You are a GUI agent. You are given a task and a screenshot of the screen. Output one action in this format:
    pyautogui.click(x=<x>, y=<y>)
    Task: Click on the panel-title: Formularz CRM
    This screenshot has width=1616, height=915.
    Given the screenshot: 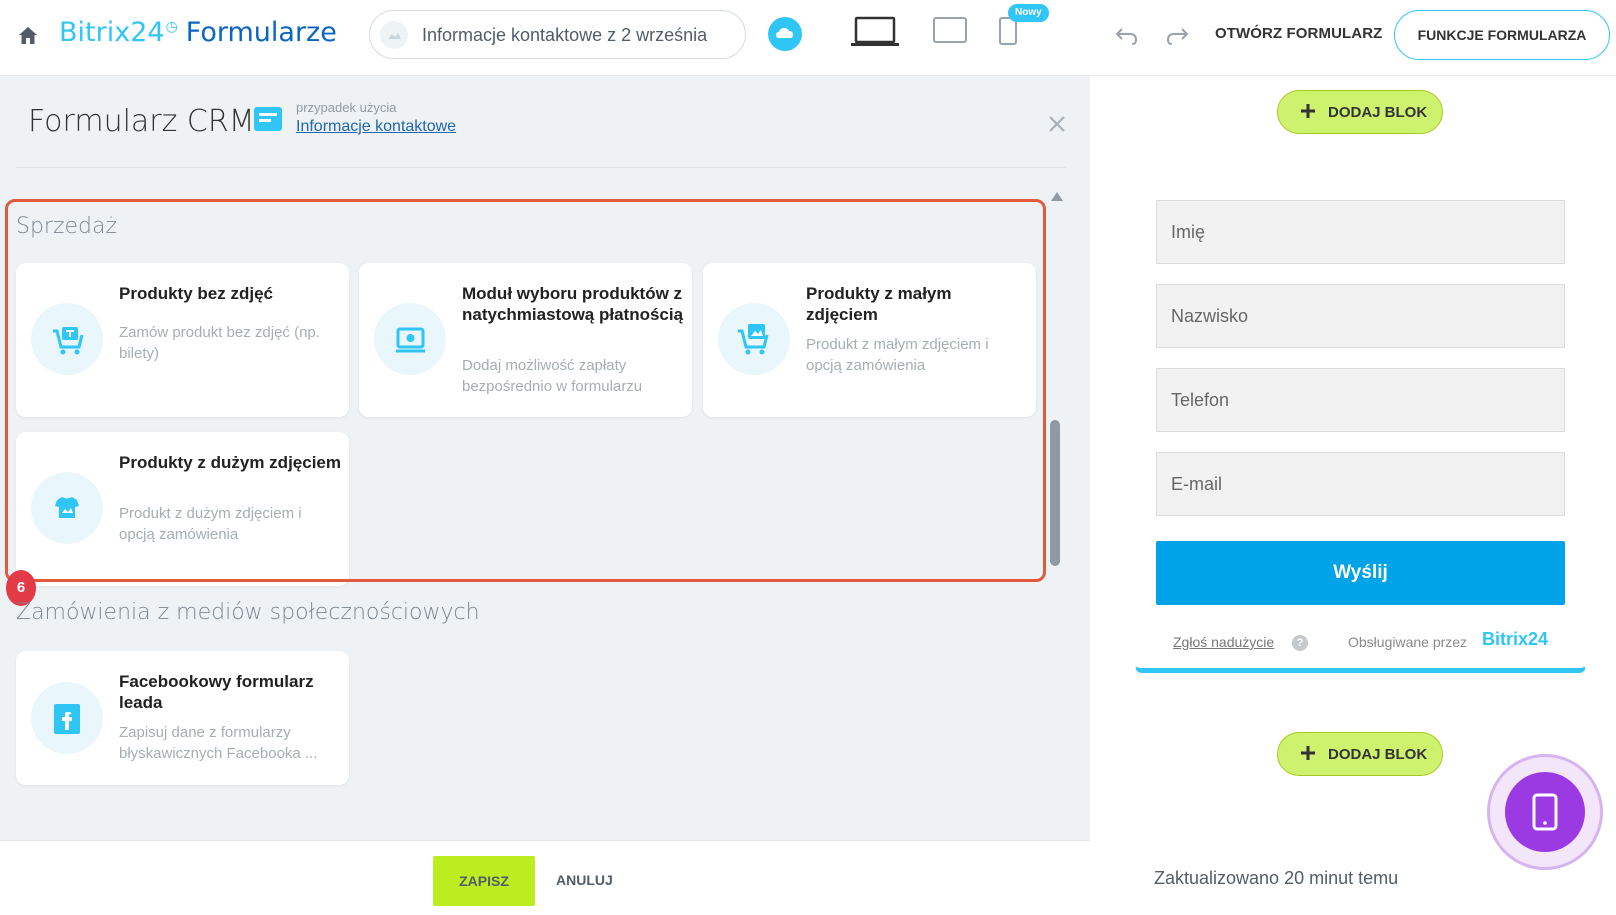 What is the action you would take?
    pyautogui.click(x=141, y=121)
    